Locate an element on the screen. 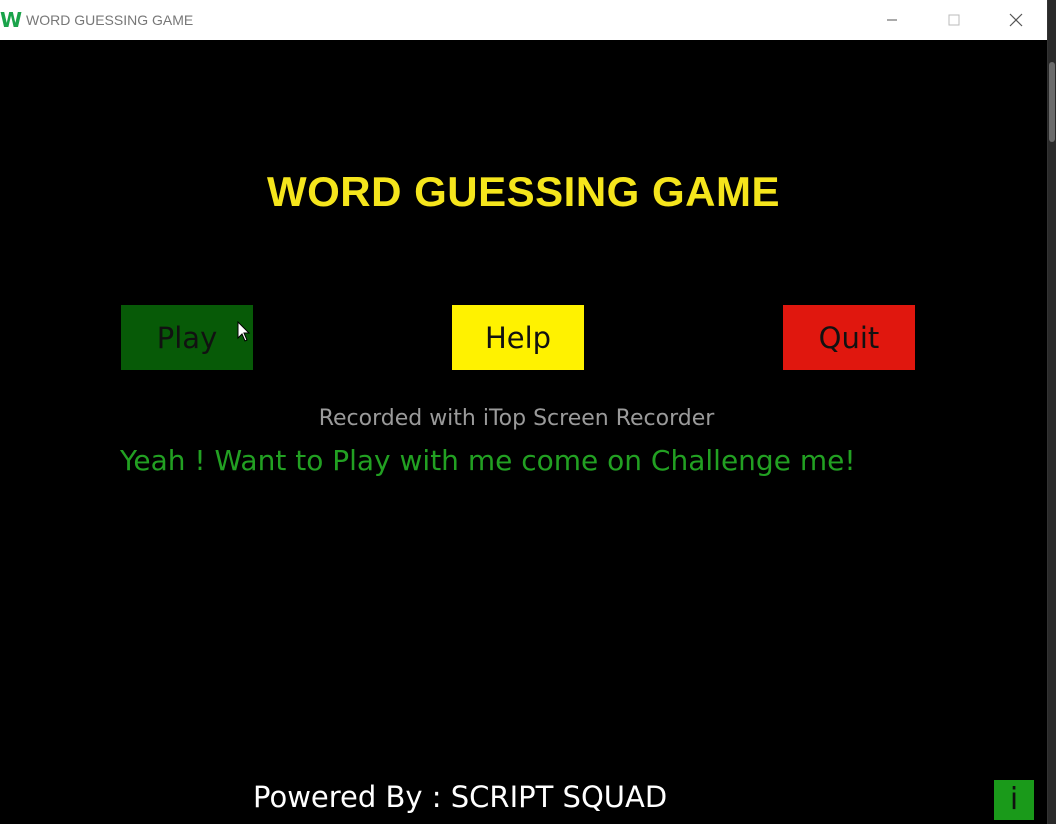 This screenshot has width=1056, height=824. play-button: Play is located at coordinates (187, 337).